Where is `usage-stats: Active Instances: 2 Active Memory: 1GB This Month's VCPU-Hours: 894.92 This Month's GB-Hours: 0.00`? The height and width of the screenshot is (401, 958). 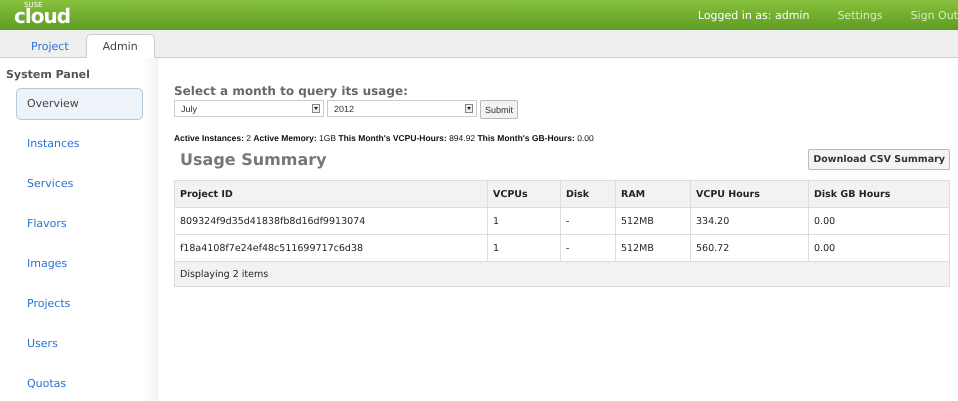 usage-stats: Active Instances: 2 Active Memory: 1GB This Month's VCPU-Hours: 894.92 This Month's GB-Hours: 0.00 is located at coordinates (384, 138).